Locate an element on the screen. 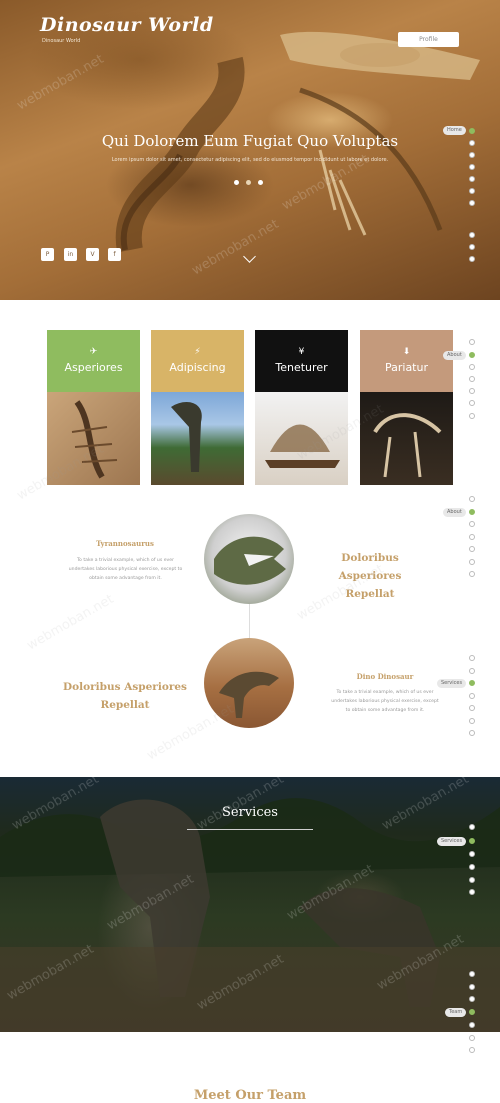 The height and width of the screenshot is (1103, 500). card-header: ✈ Asperiores is located at coordinates (93, 361).